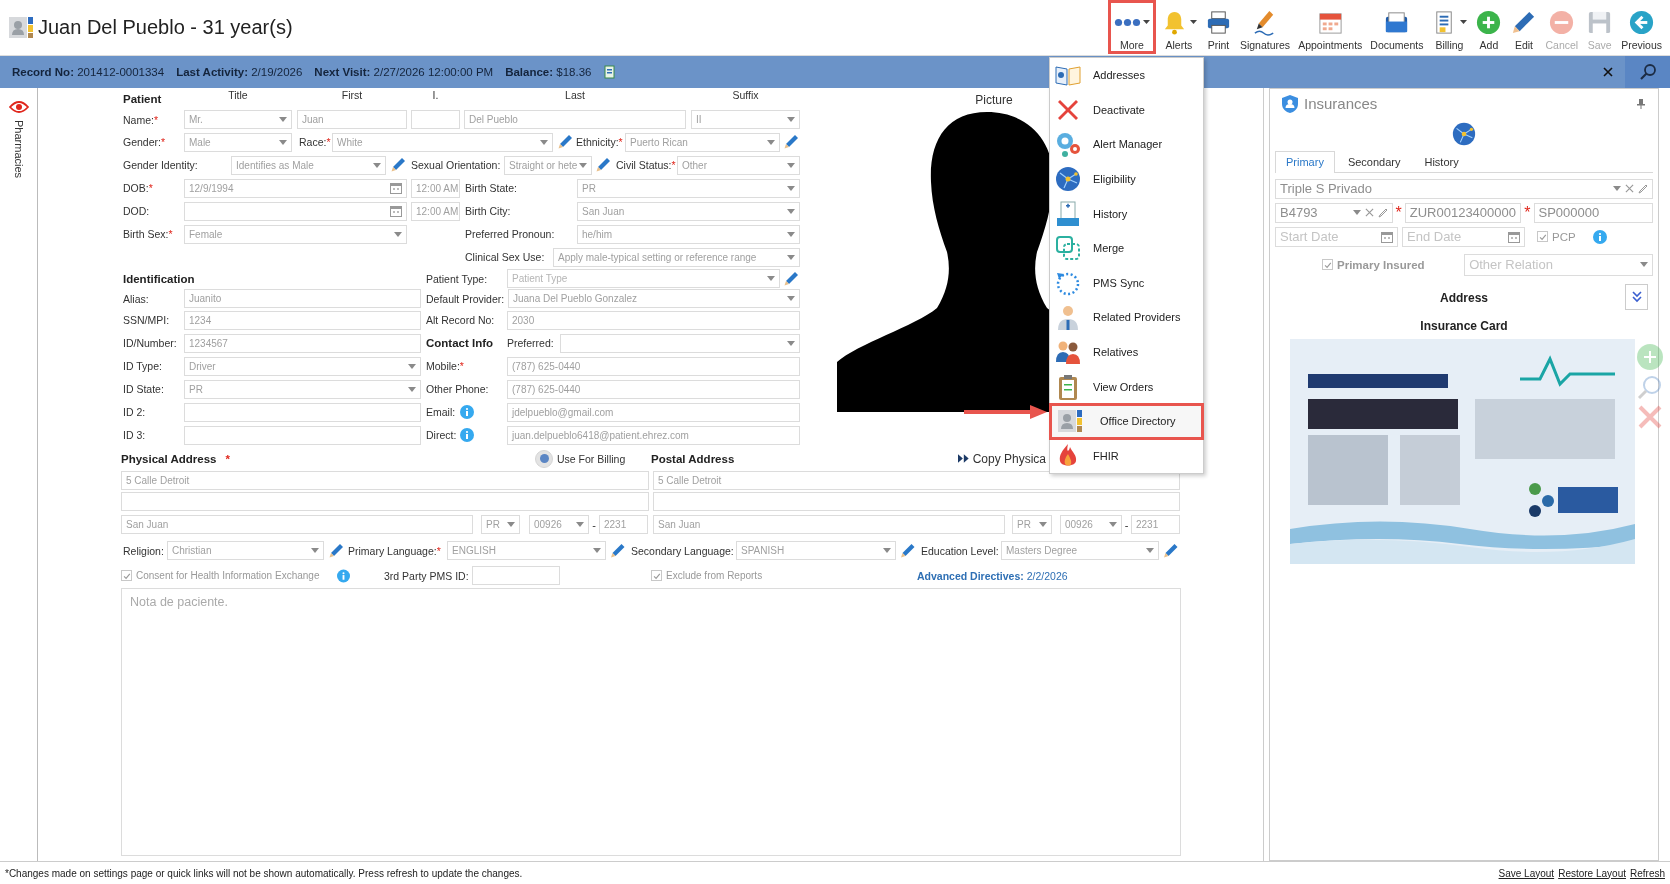 Image resolution: width=1670 pixels, height=884 pixels. I want to click on eye-icon, so click(18, 106).